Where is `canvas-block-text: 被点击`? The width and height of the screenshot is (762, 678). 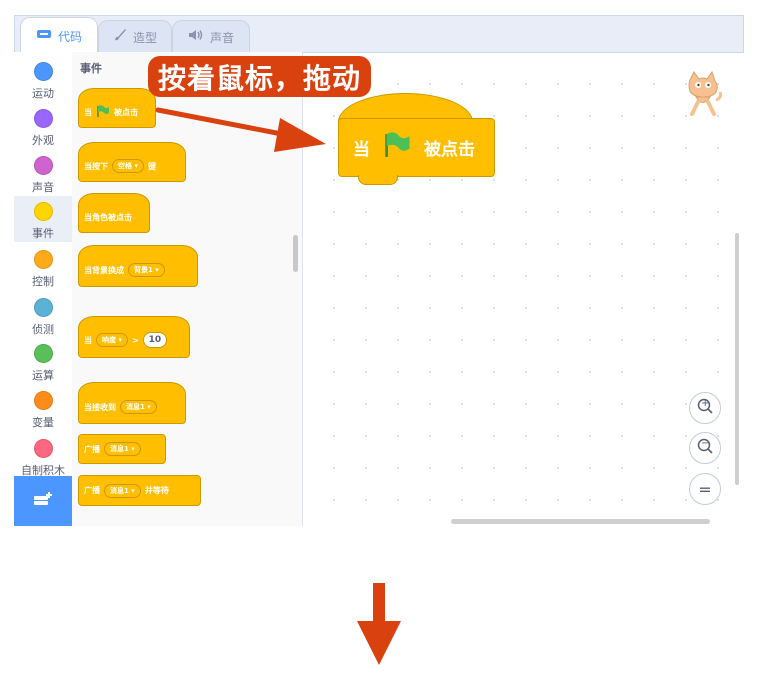 canvas-block-text: 被点击 is located at coordinates (449, 150).